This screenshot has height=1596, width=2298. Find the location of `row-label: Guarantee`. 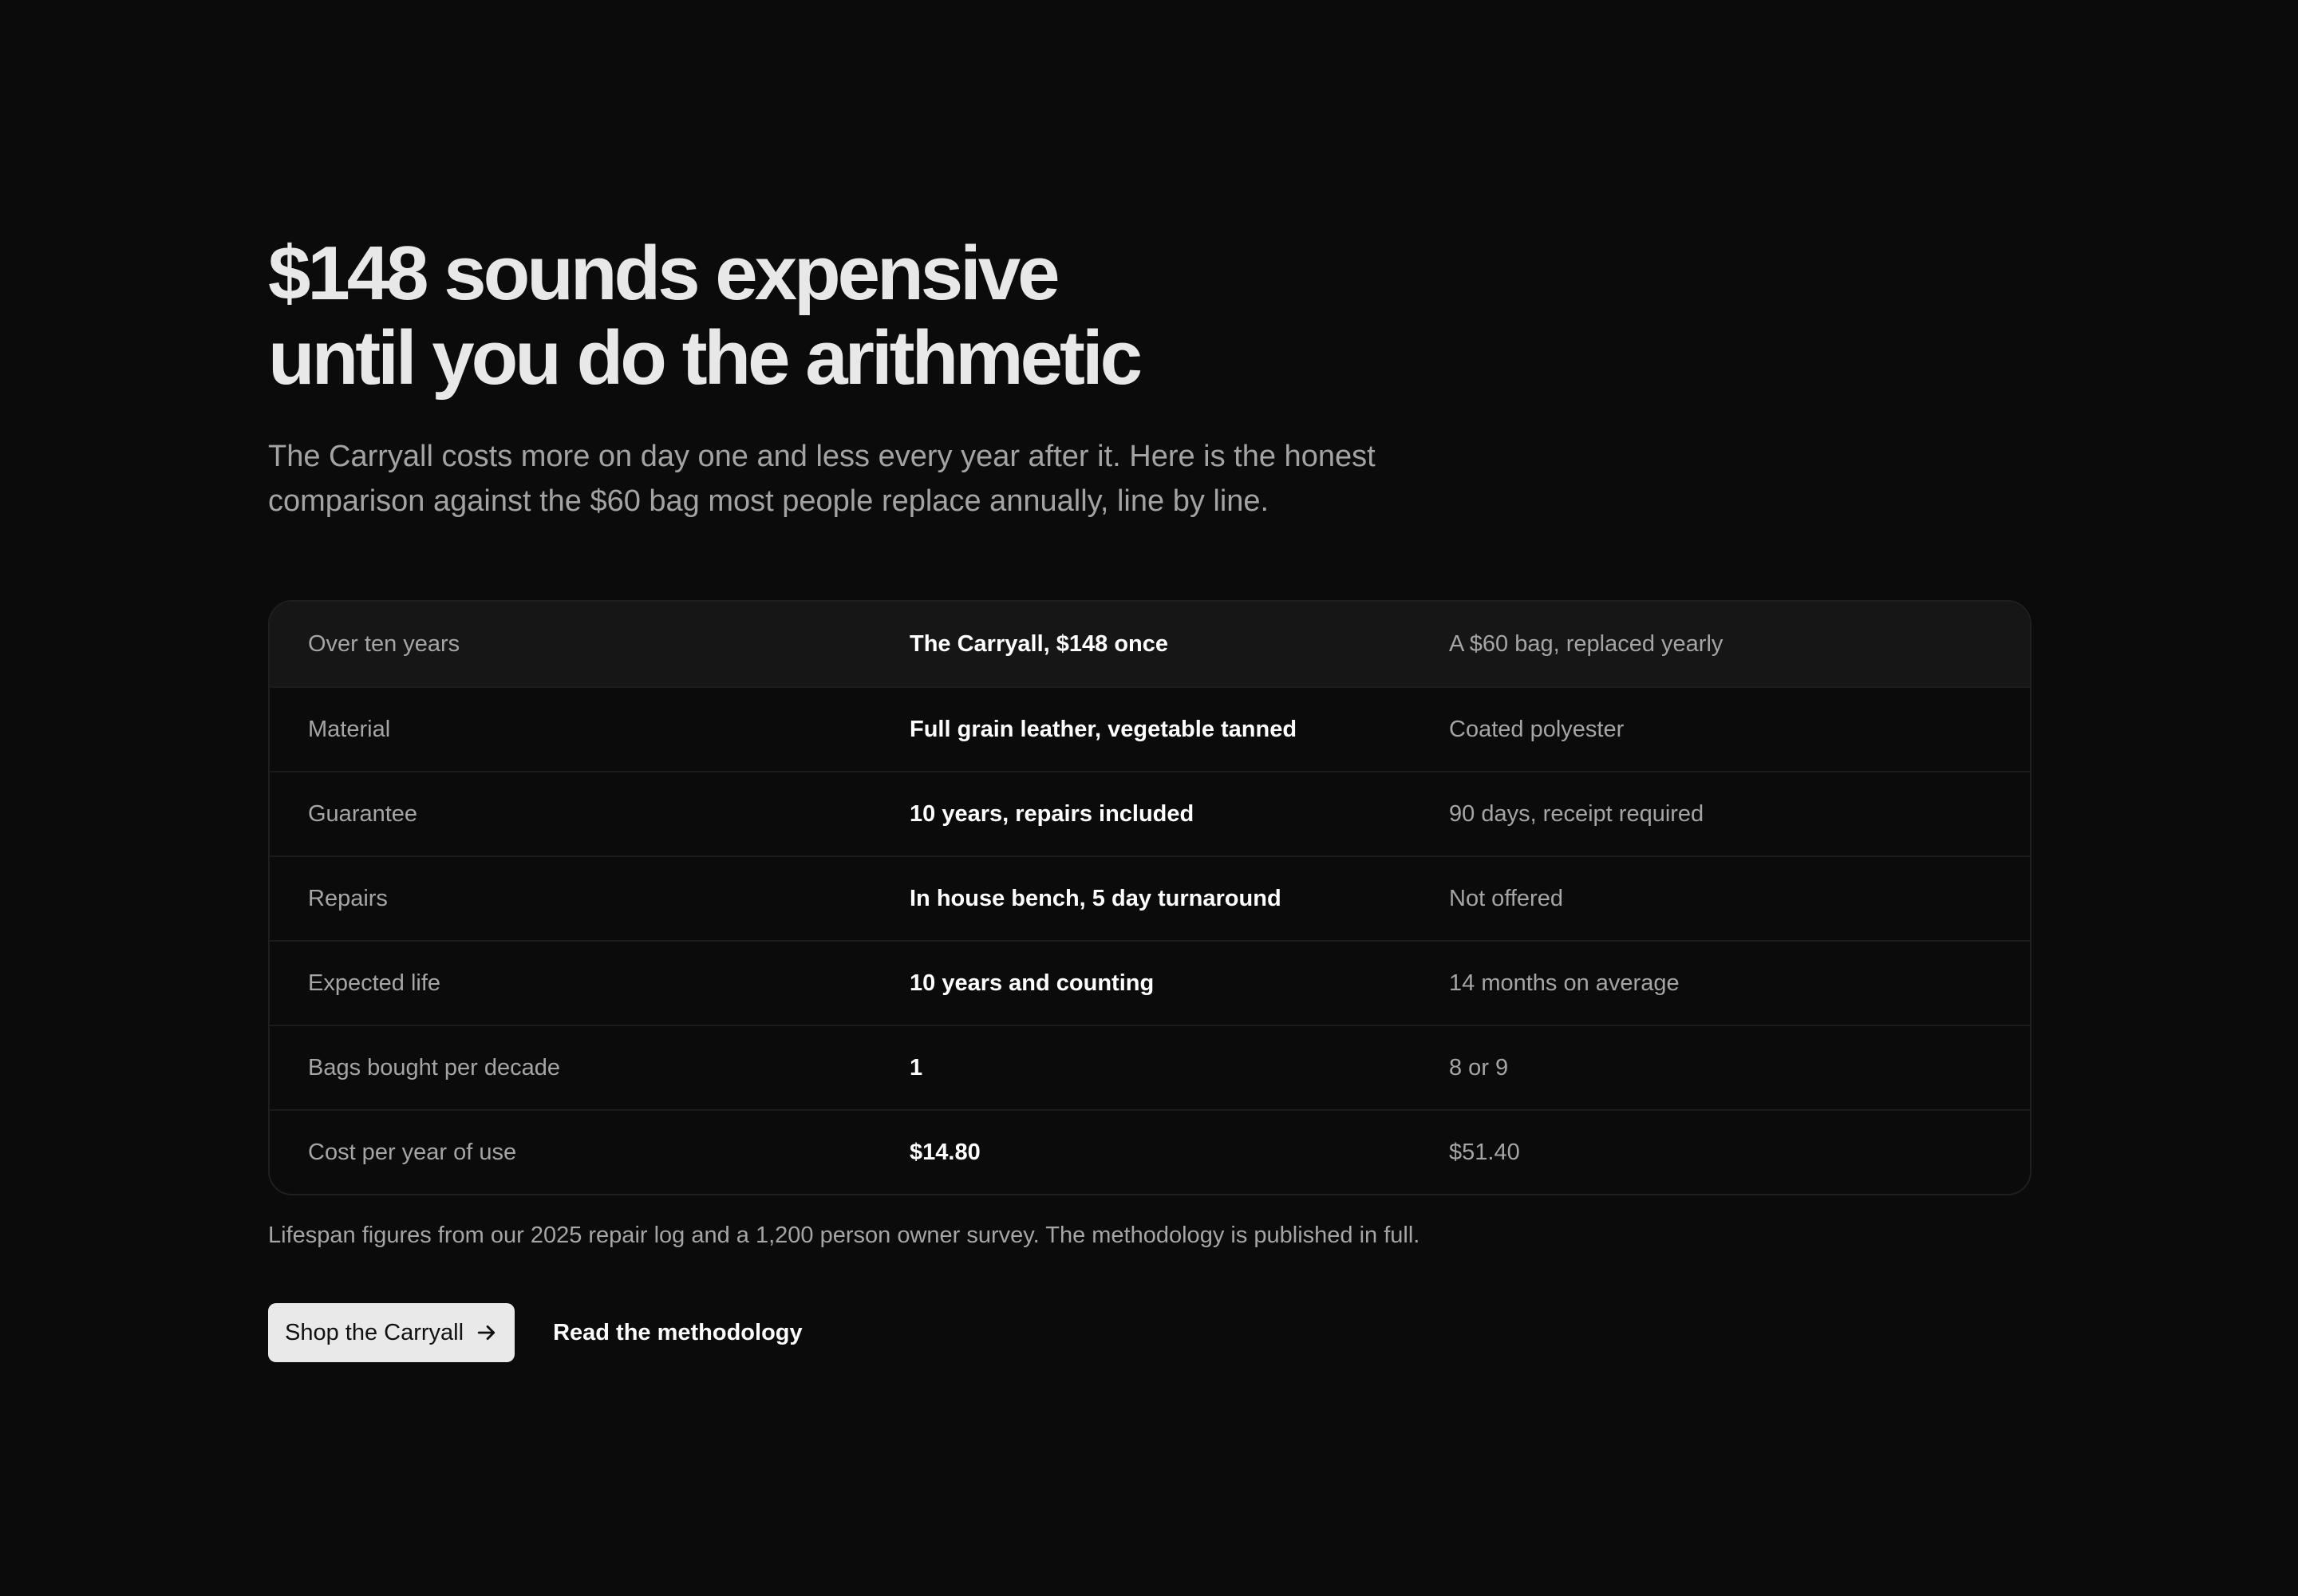

row-label: Guarantee is located at coordinates (363, 813).